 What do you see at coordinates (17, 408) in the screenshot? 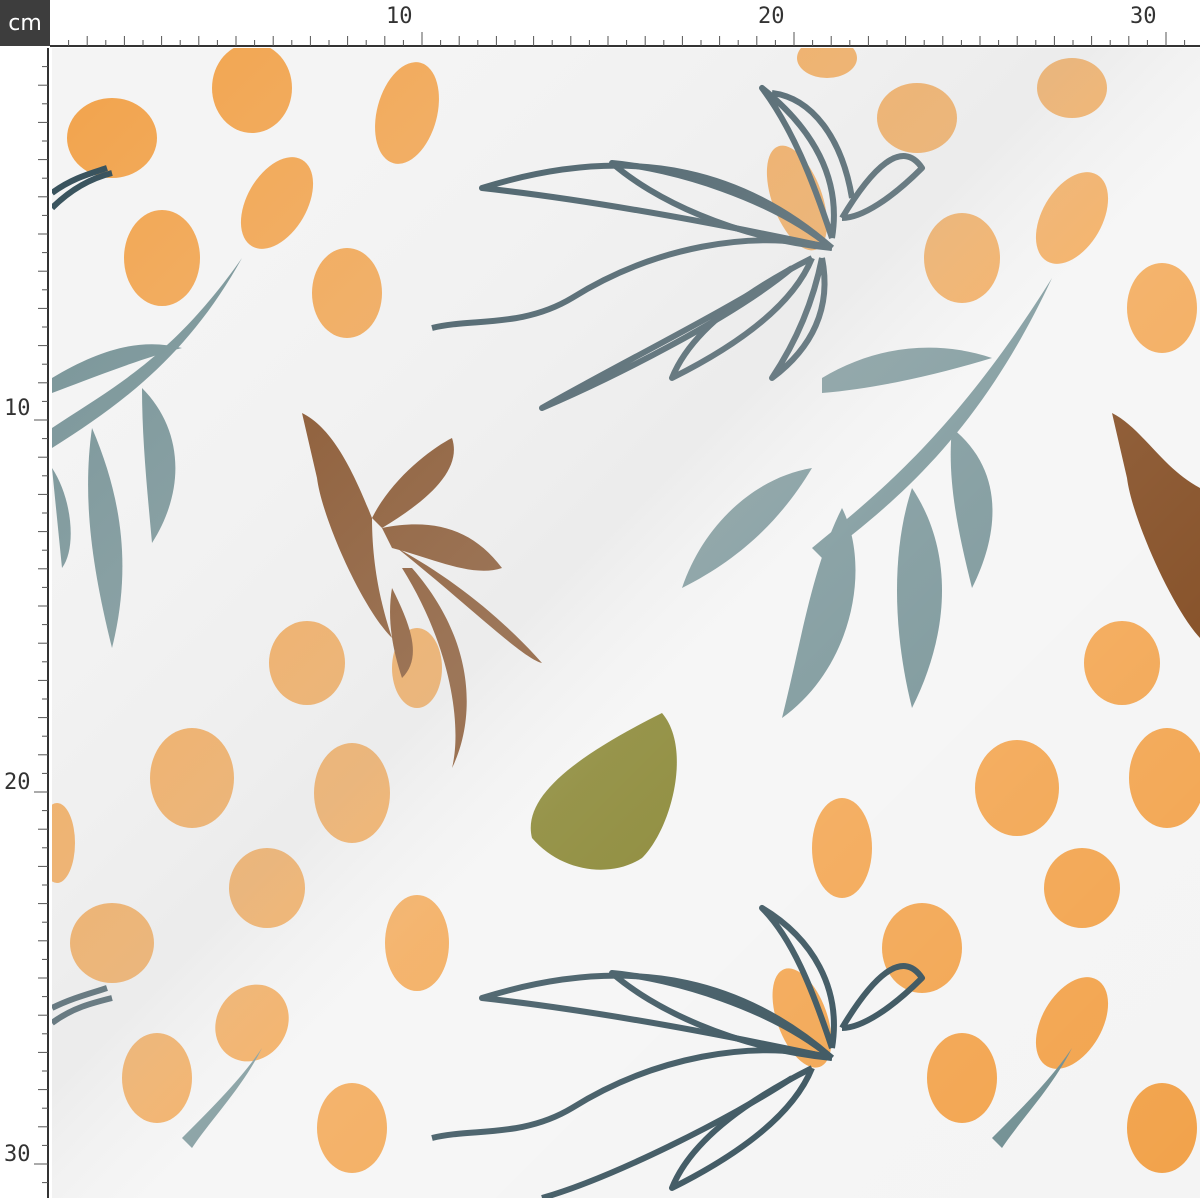
I see `left-ruler-label-10: 10` at bounding box center [17, 408].